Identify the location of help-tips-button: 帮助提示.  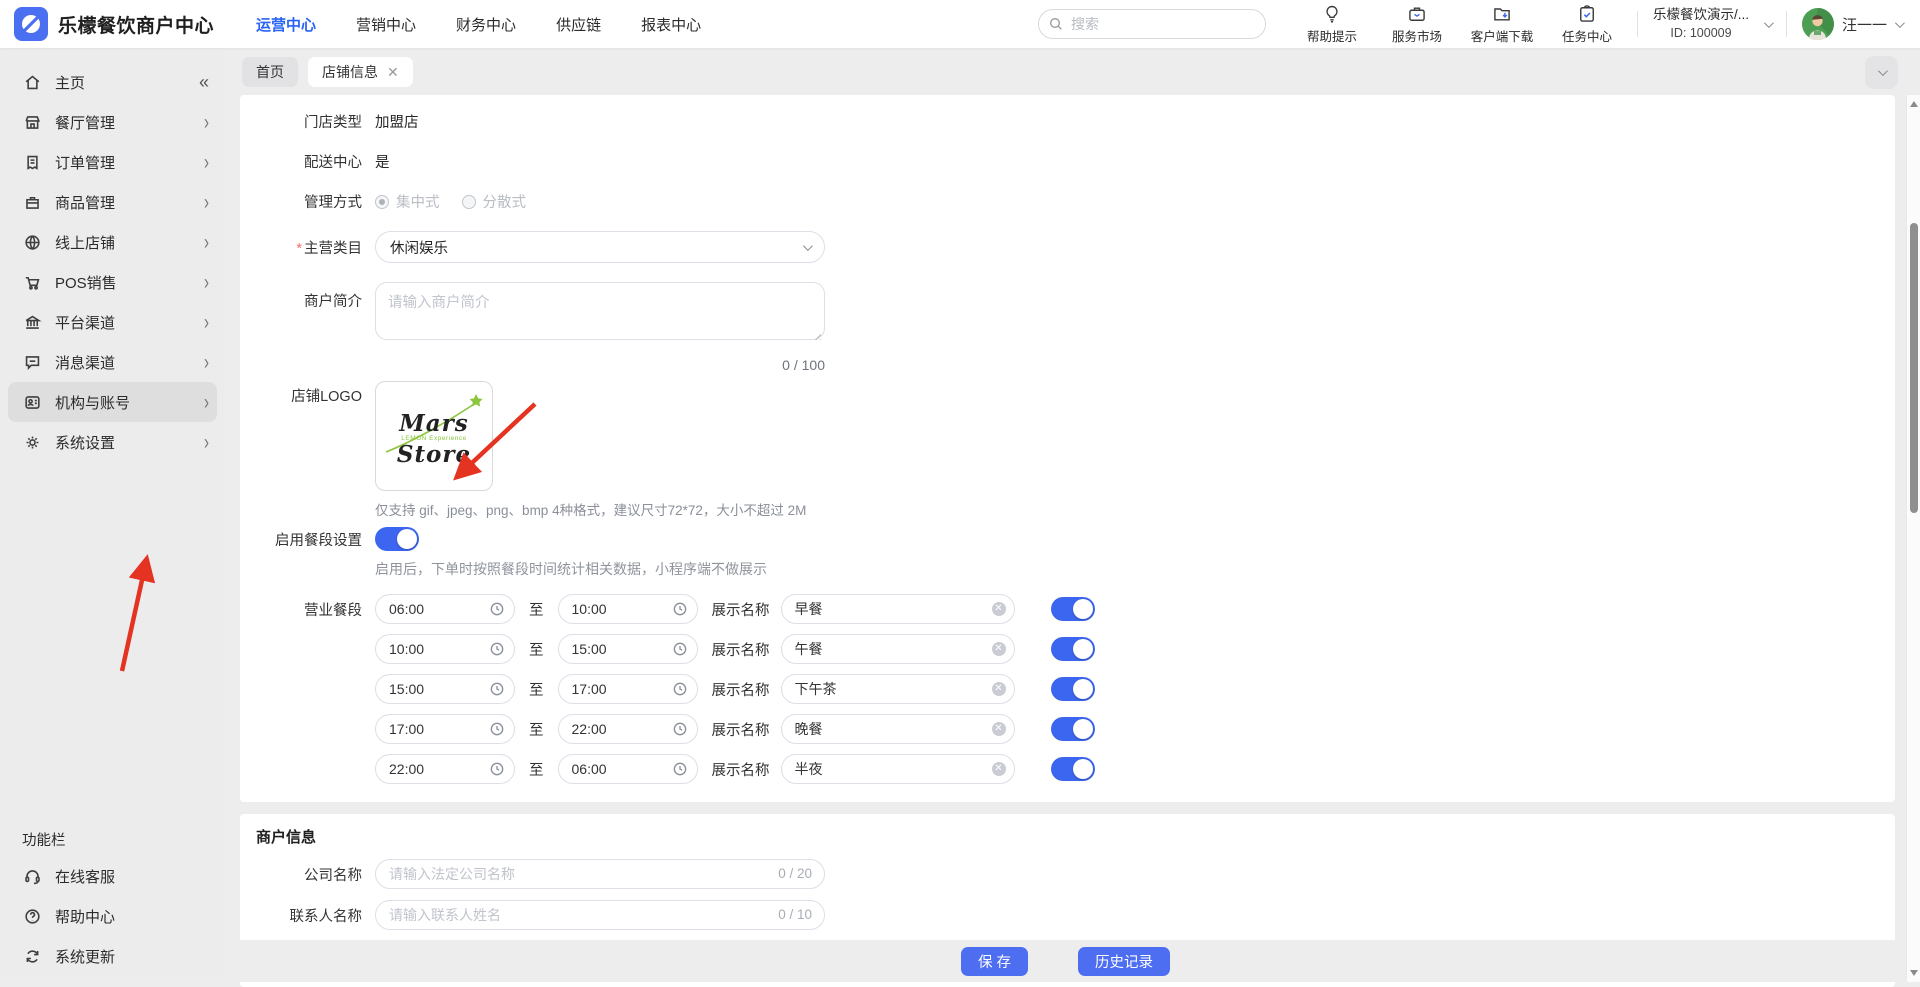
(1332, 24).